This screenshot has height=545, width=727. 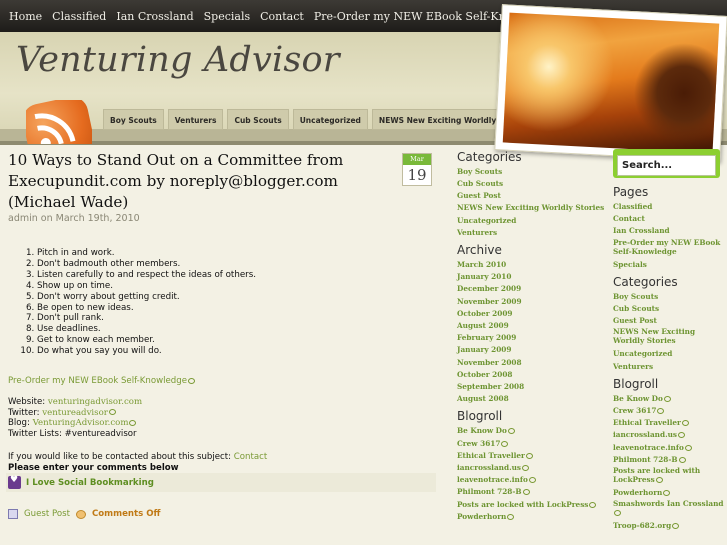 I want to click on search-input, so click(x=666, y=165).